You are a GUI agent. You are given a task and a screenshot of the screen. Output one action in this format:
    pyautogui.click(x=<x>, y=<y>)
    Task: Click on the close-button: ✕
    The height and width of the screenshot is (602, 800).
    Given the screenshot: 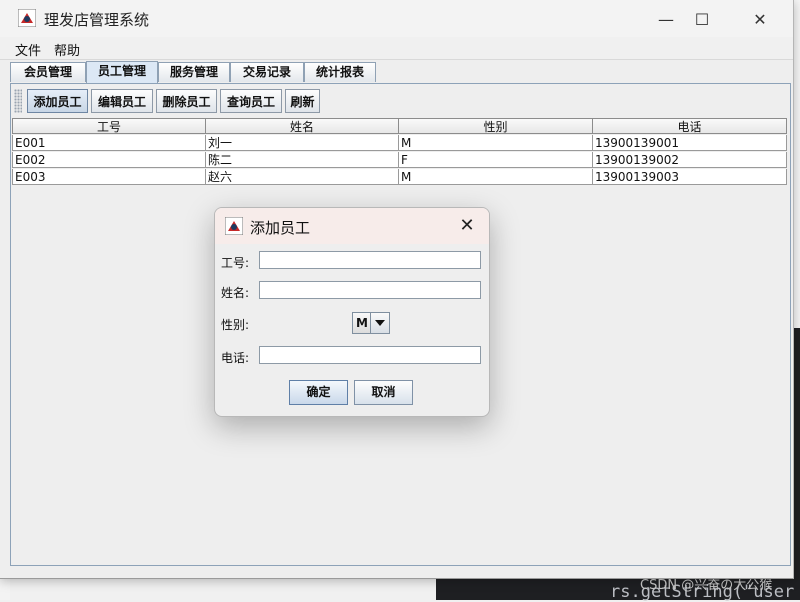 What is the action you would take?
    pyautogui.click(x=760, y=19)
    